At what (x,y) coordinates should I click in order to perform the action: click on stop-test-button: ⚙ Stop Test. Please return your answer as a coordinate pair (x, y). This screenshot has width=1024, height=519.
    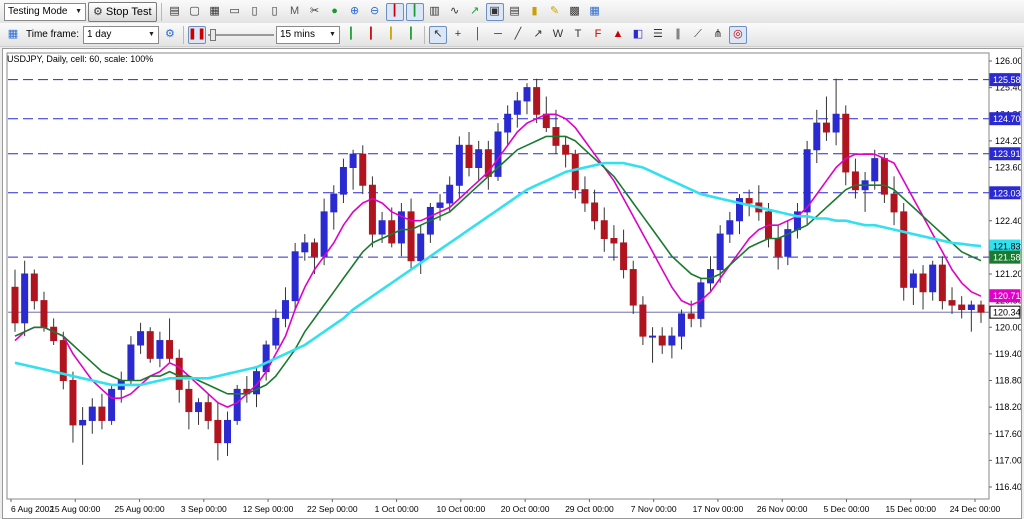
    Looking at the image, I should click on (122, 11).